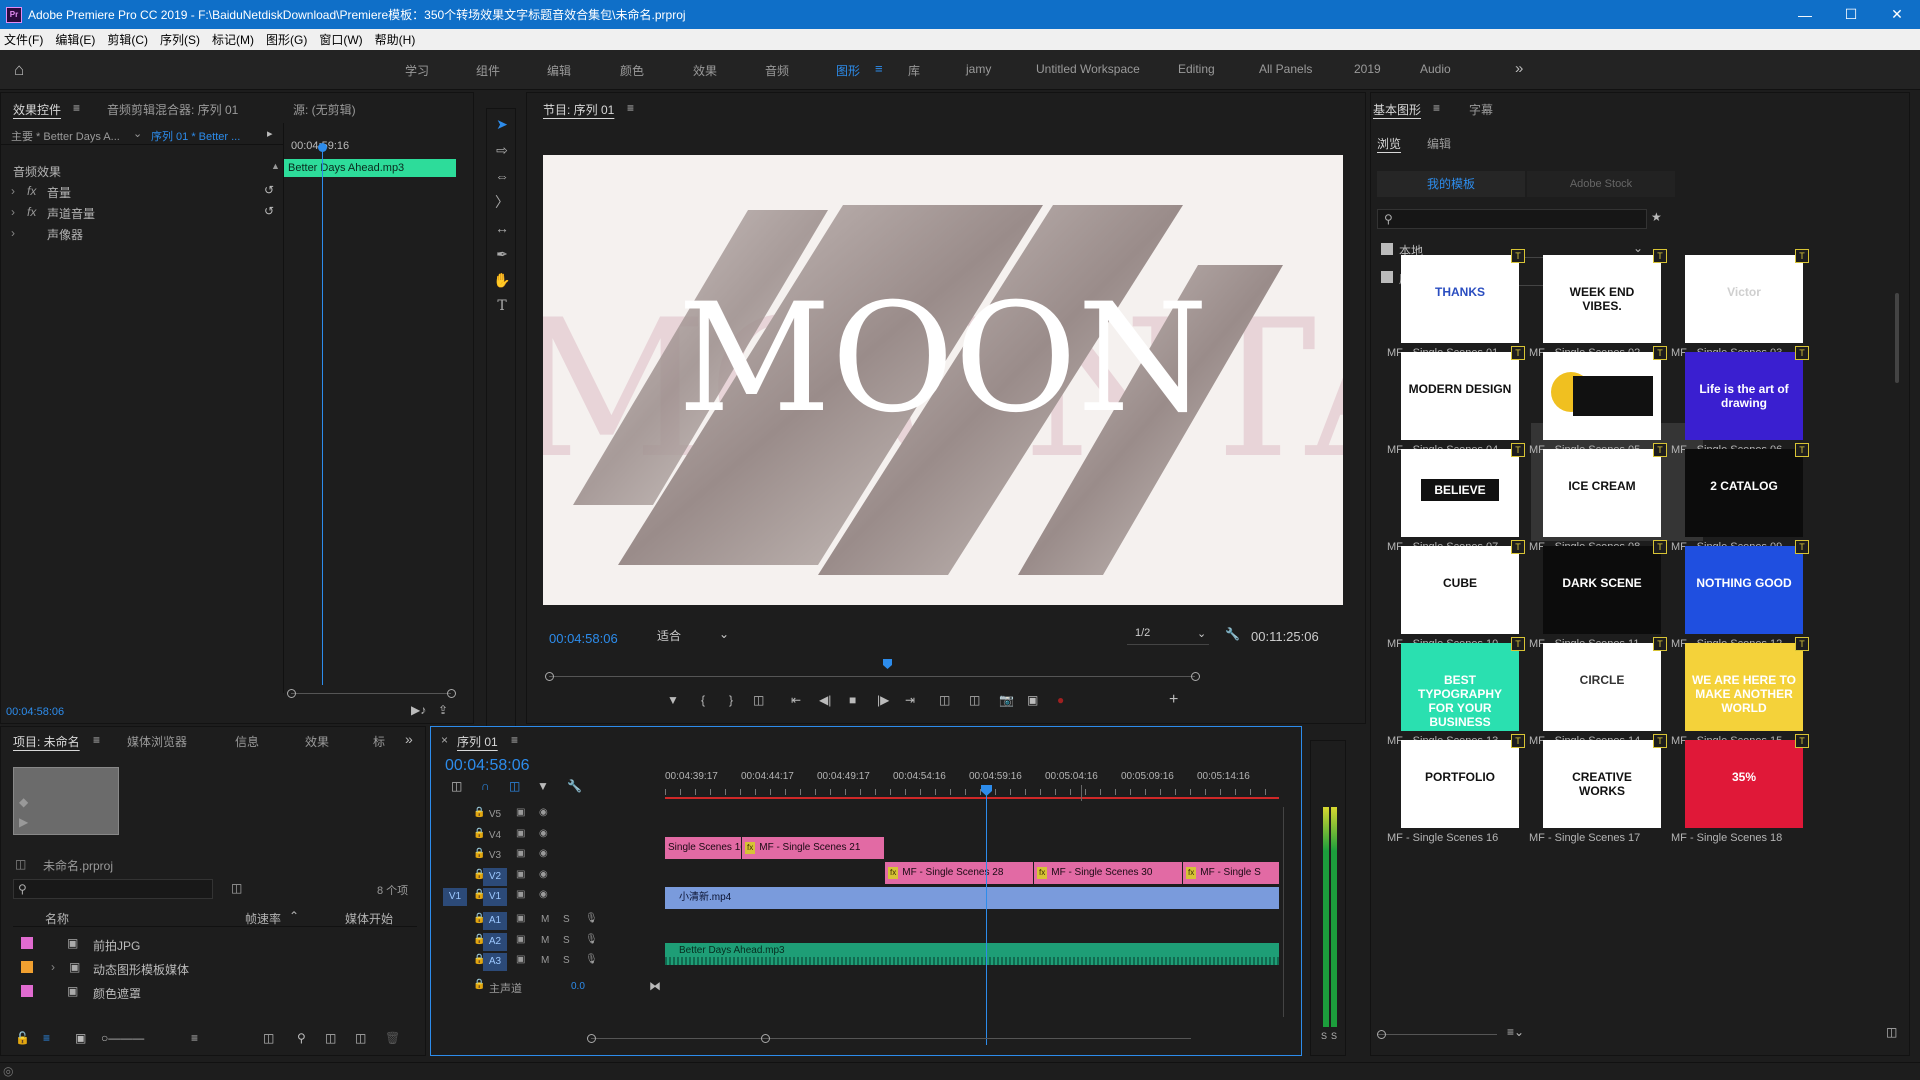 This screenshot has width=1920, height=1080. Describe the element at coordinates (294, 916) in the screenshot. I see `sort-ascending-icon: ⌃` at that location.